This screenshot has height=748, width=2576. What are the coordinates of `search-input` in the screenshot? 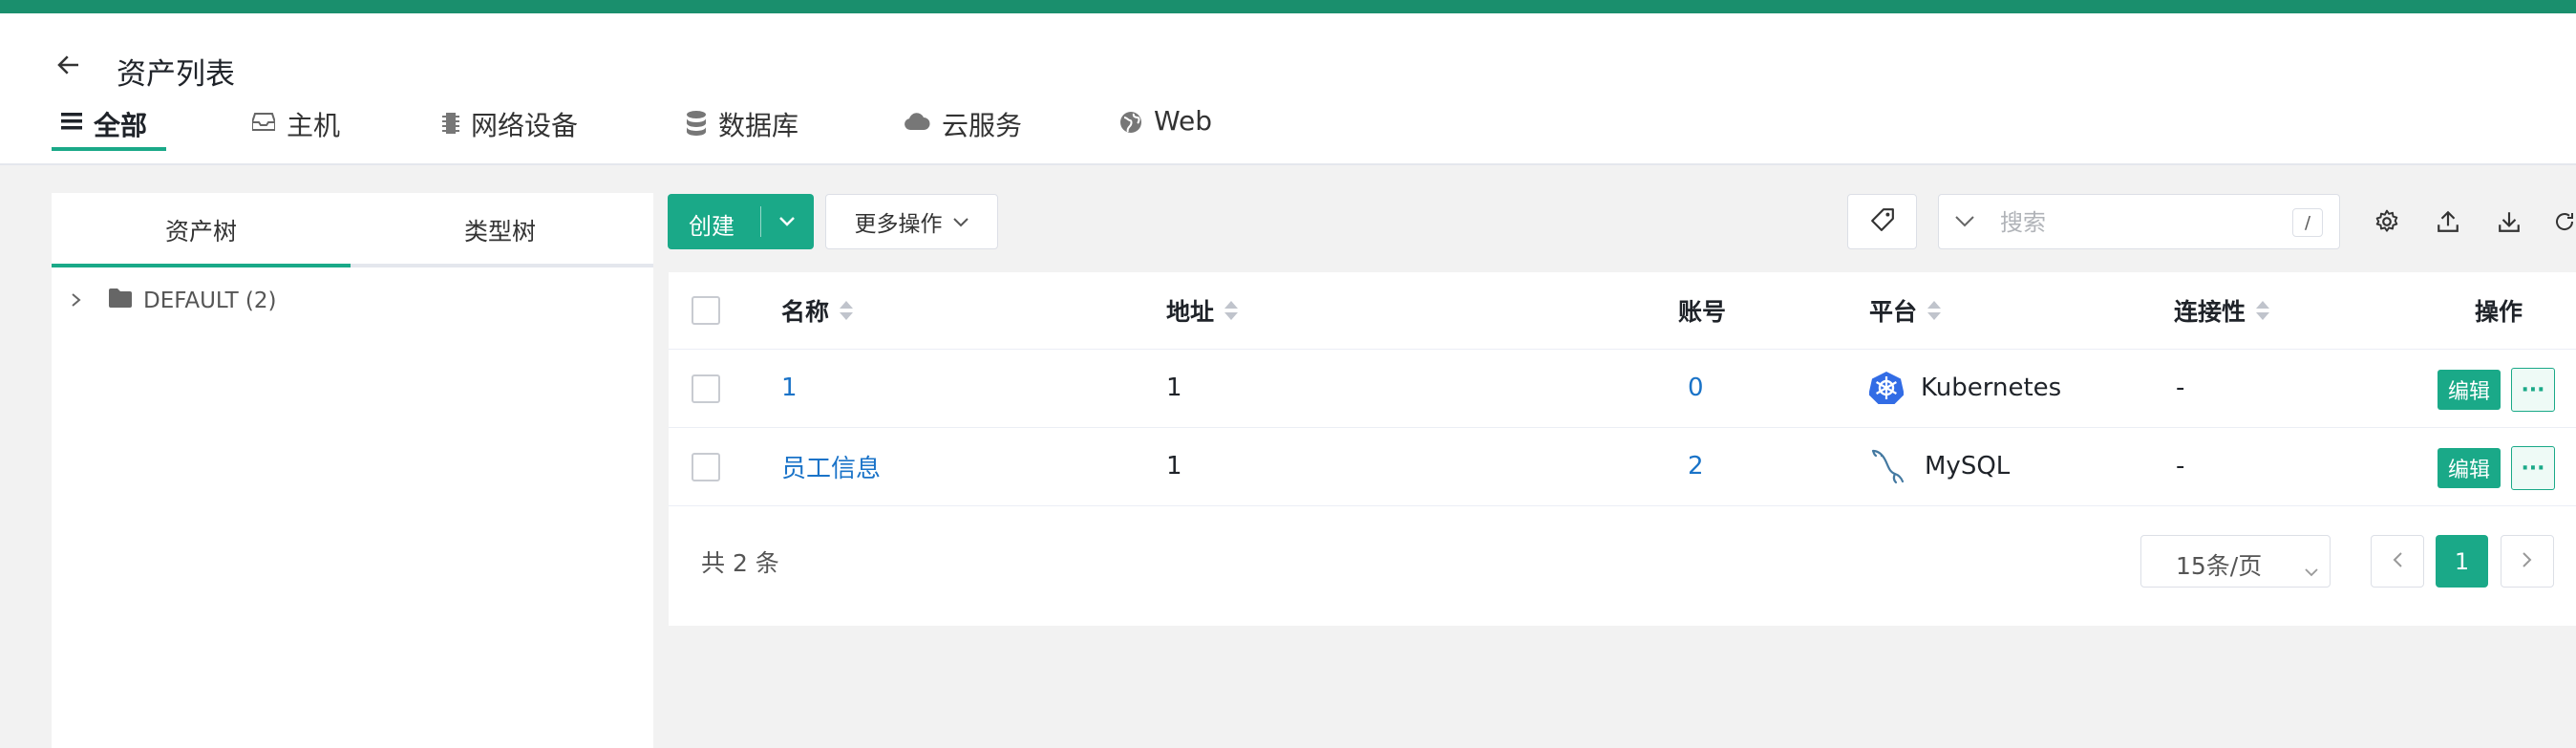 It's located at (2143, 223).